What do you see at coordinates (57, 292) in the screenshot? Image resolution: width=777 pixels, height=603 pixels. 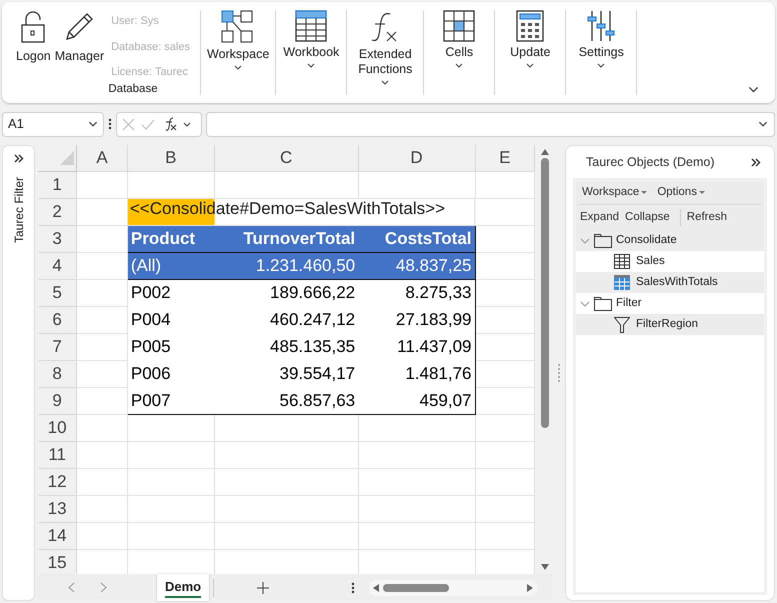 I see `row-number: 5` at bounding box center [57, 292].